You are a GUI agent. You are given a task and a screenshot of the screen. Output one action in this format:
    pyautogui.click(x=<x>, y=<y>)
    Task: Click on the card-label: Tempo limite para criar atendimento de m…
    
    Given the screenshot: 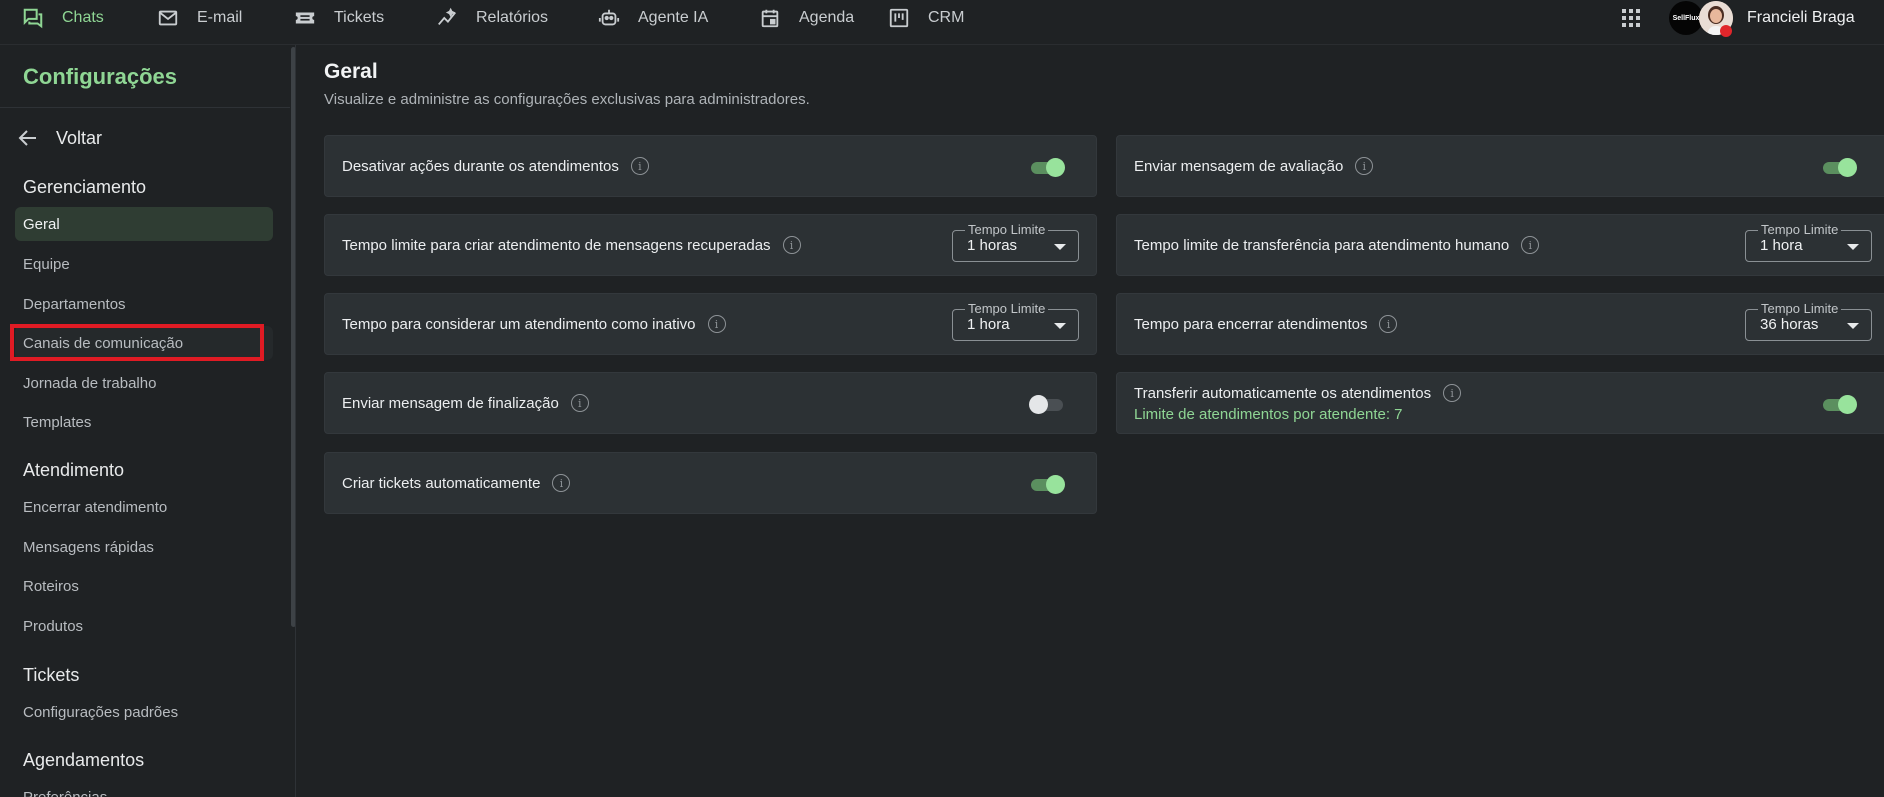 What is the action you would take?
    pyautogui.click(x=571, y=245)
    